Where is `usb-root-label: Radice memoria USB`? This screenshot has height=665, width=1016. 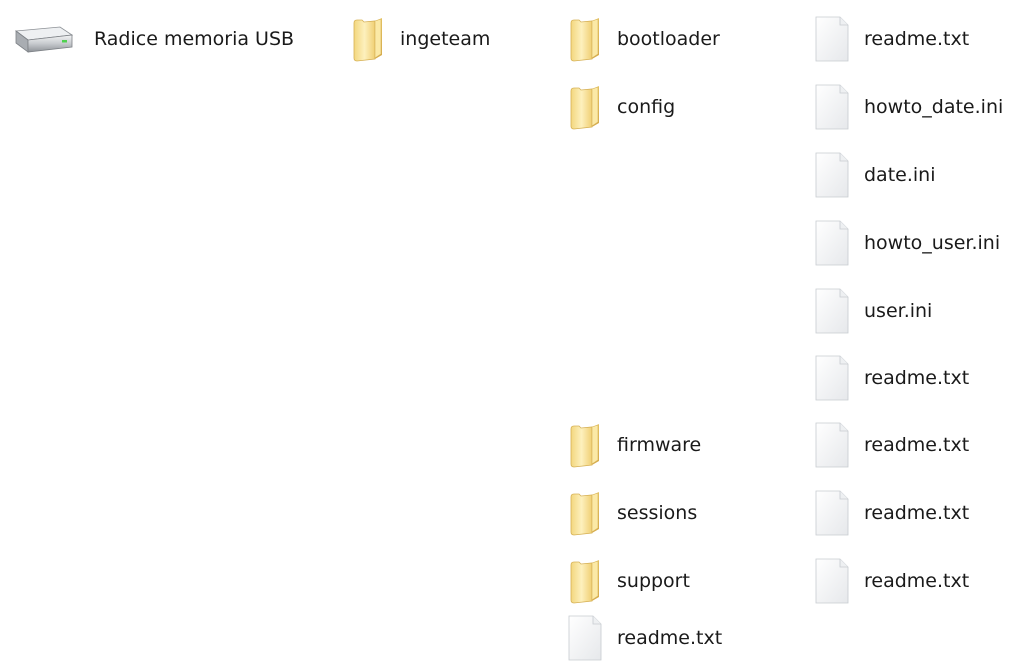
usb-root-label: Radice memoria USB is located at coordinates (194, 38).